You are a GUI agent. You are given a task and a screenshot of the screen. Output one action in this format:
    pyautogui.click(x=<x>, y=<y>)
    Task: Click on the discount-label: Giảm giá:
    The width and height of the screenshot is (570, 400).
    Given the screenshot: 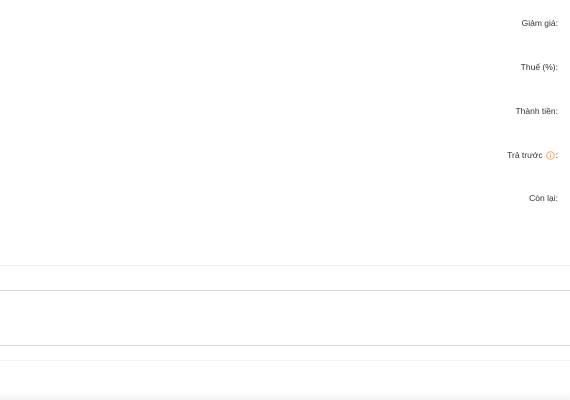 What is the action you would take?
    pyautogui.click(x=539, y=23)
    